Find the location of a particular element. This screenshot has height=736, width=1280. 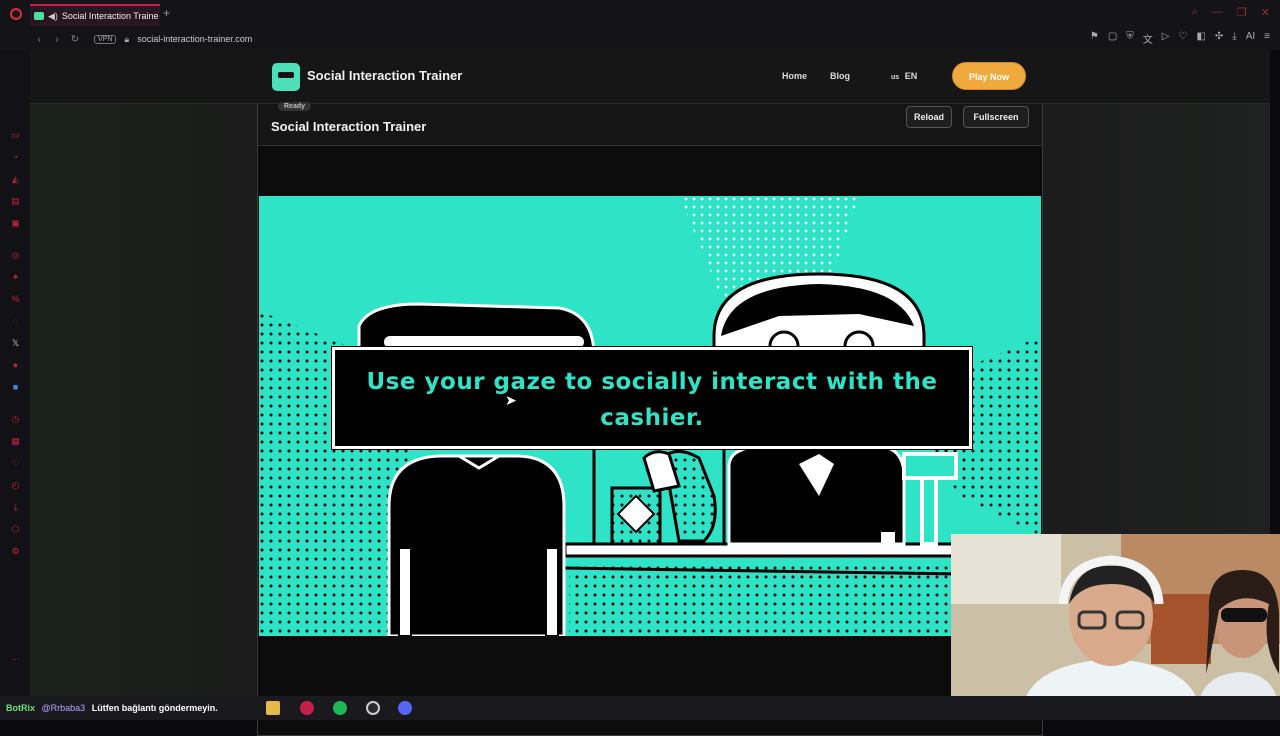

forward-icon: › is located at coordinates (57, 39).